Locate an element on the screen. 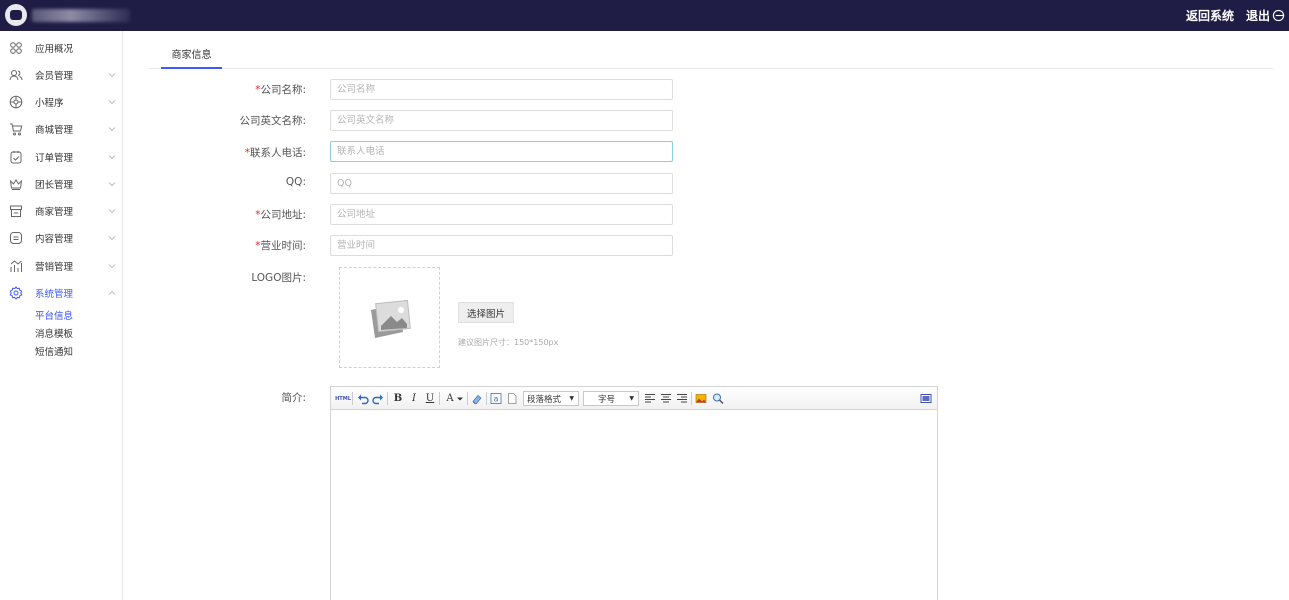 The height and width of the screenshot is (600, 1289). address-label: *公司地址: is located at coordinates (280, 214).